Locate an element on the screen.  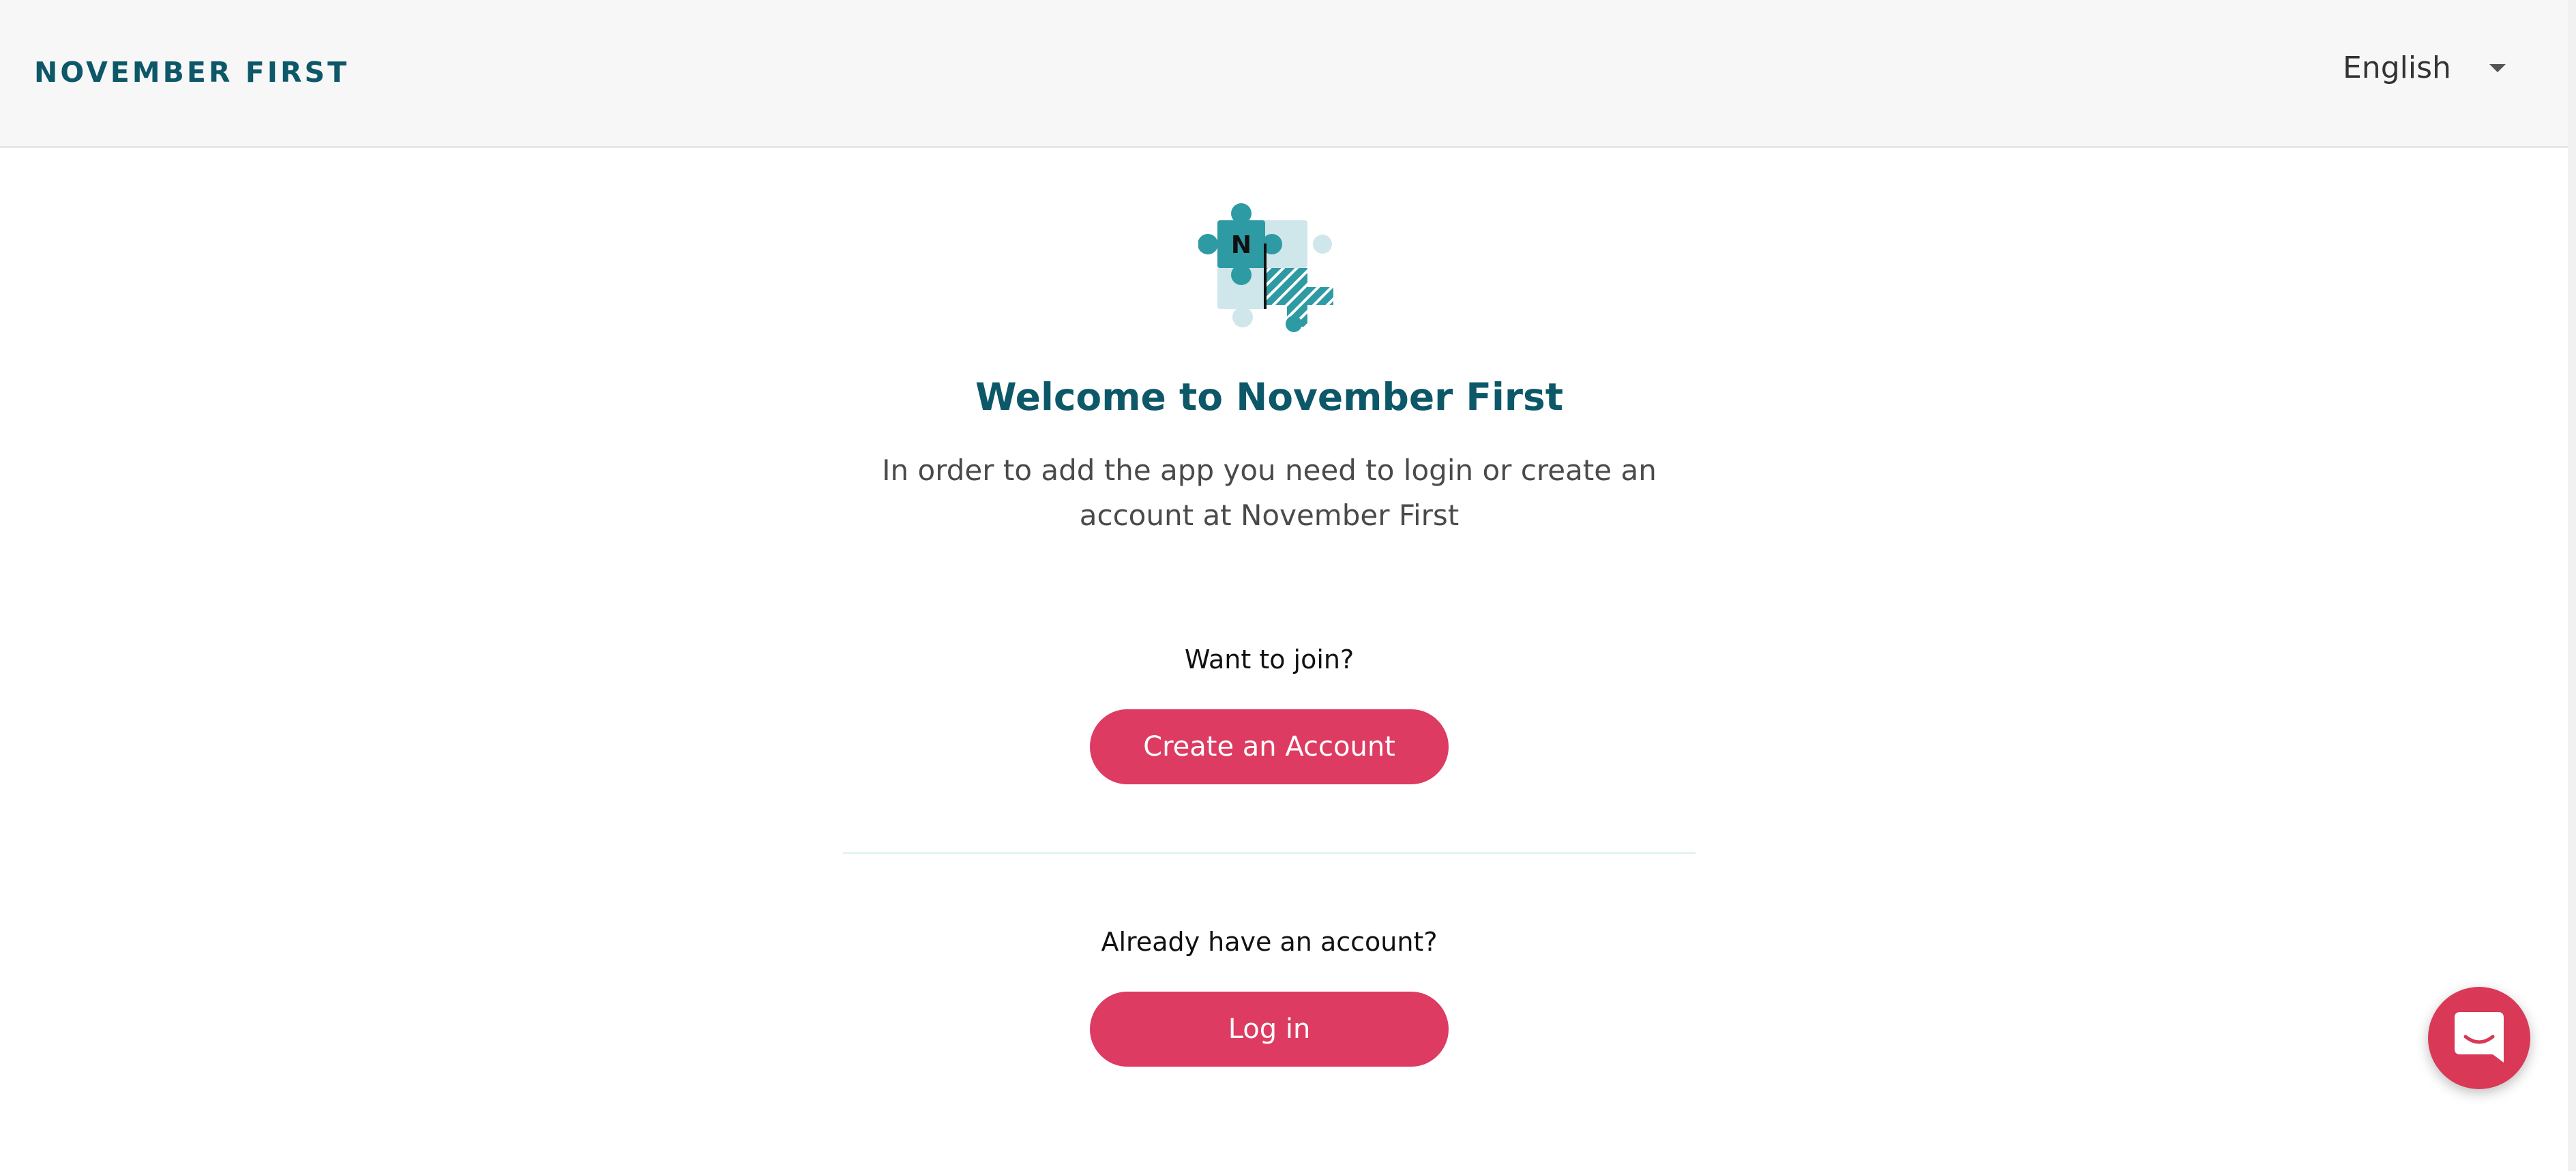
login-button: Log in is located at coordinates (1269, 1029).